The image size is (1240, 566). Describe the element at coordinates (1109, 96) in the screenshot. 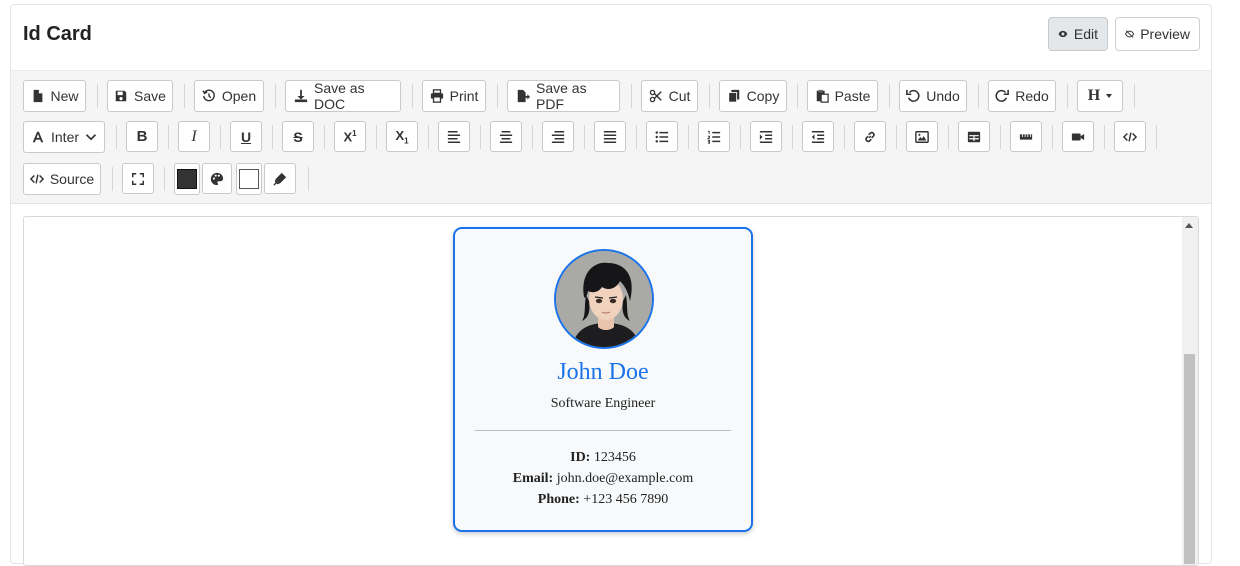

I see `caret-down-icon` at that location.